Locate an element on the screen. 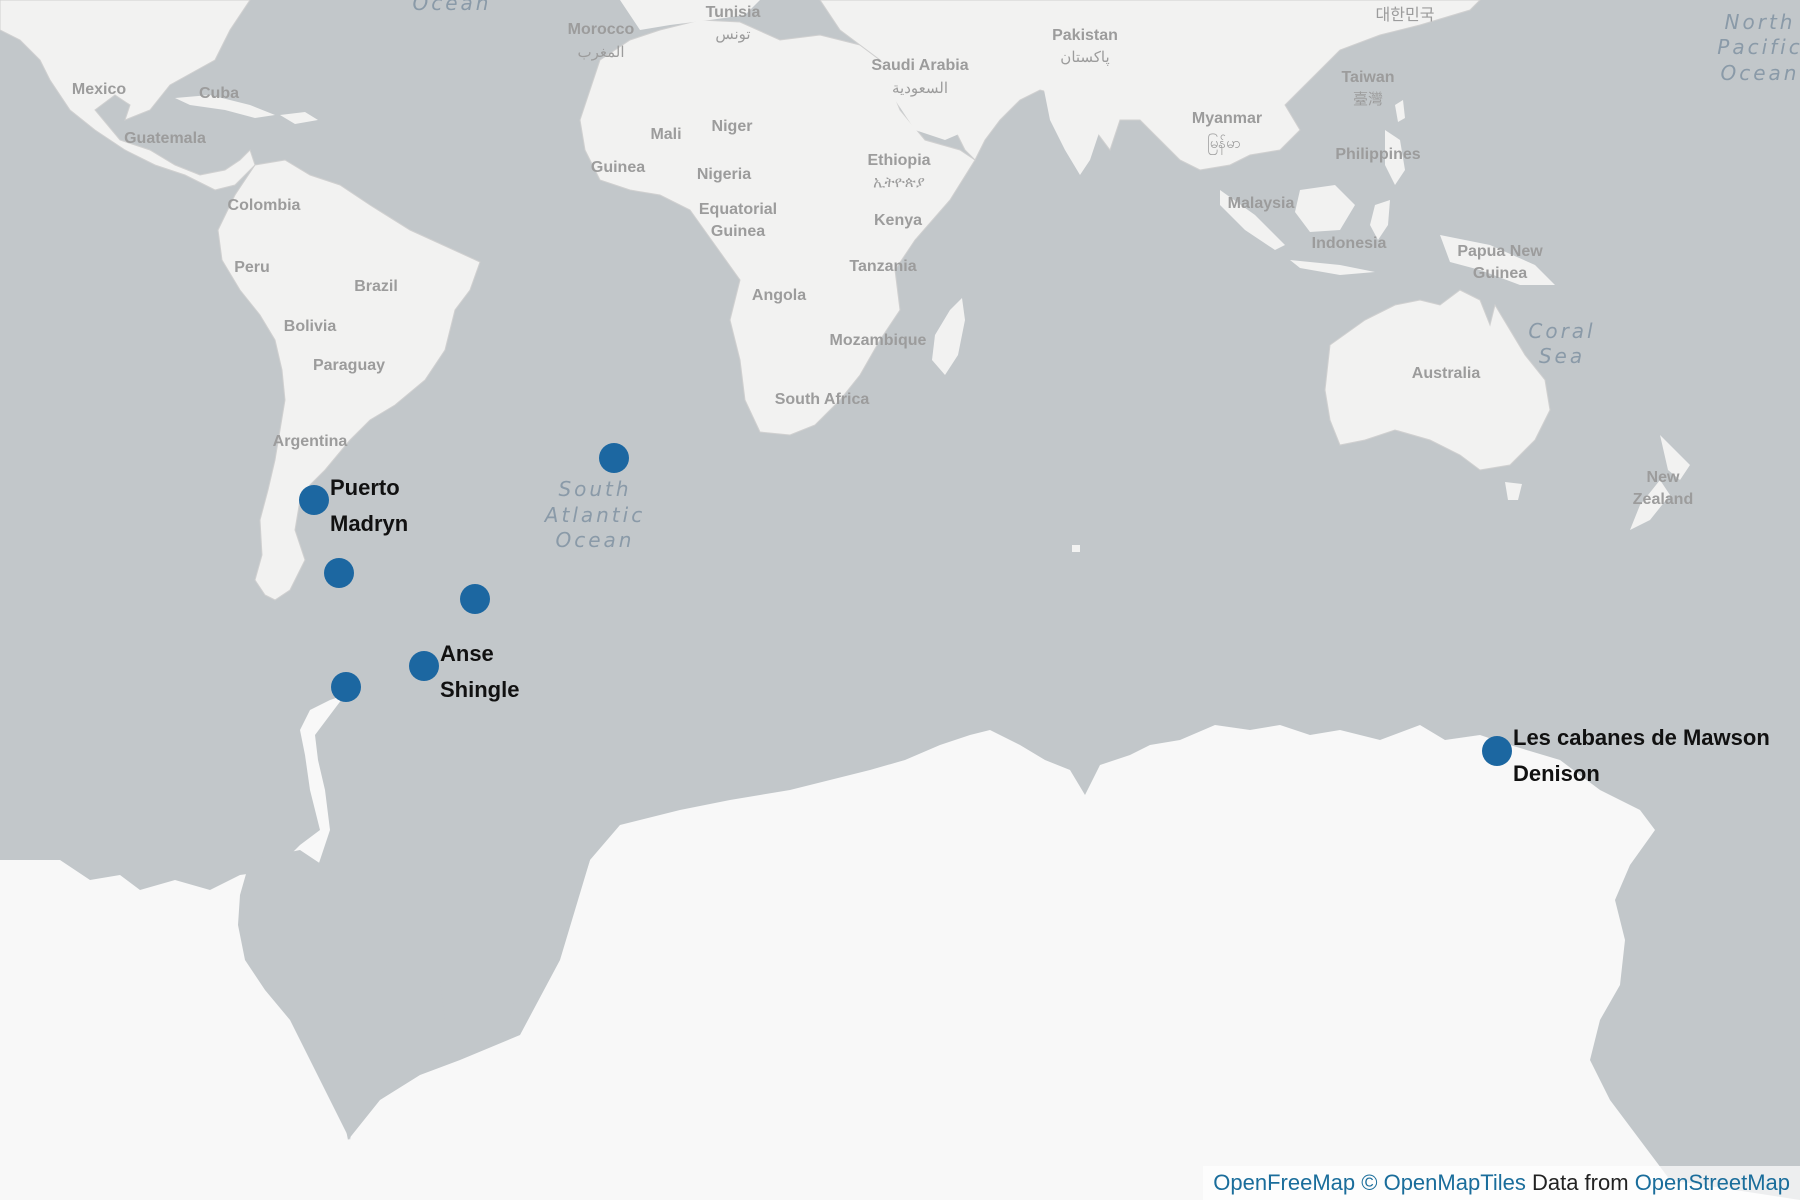  attribution-data-from: Data from is located at coordinates (1580, 1182).